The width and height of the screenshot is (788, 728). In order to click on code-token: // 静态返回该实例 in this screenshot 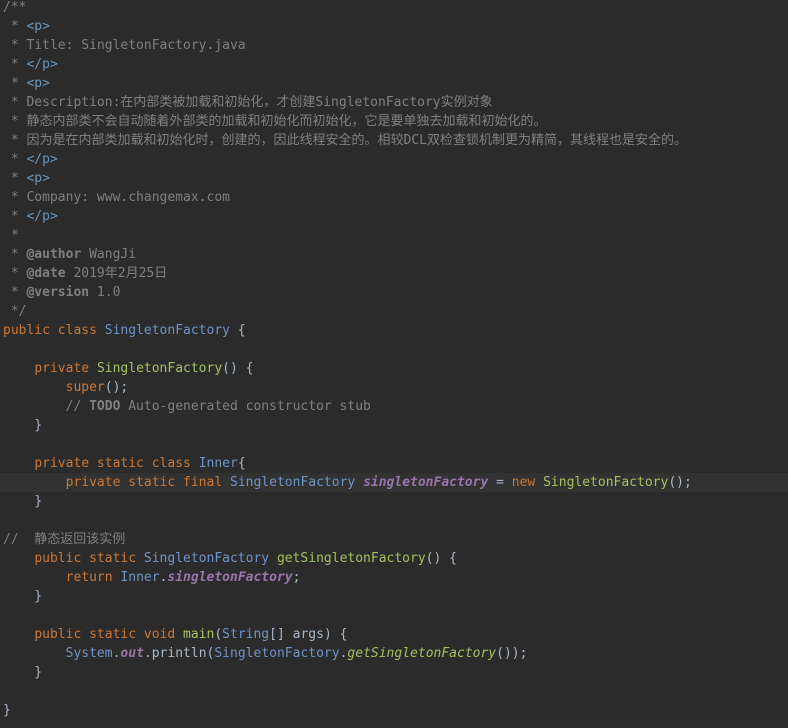, I will do `click(64, 539)`.